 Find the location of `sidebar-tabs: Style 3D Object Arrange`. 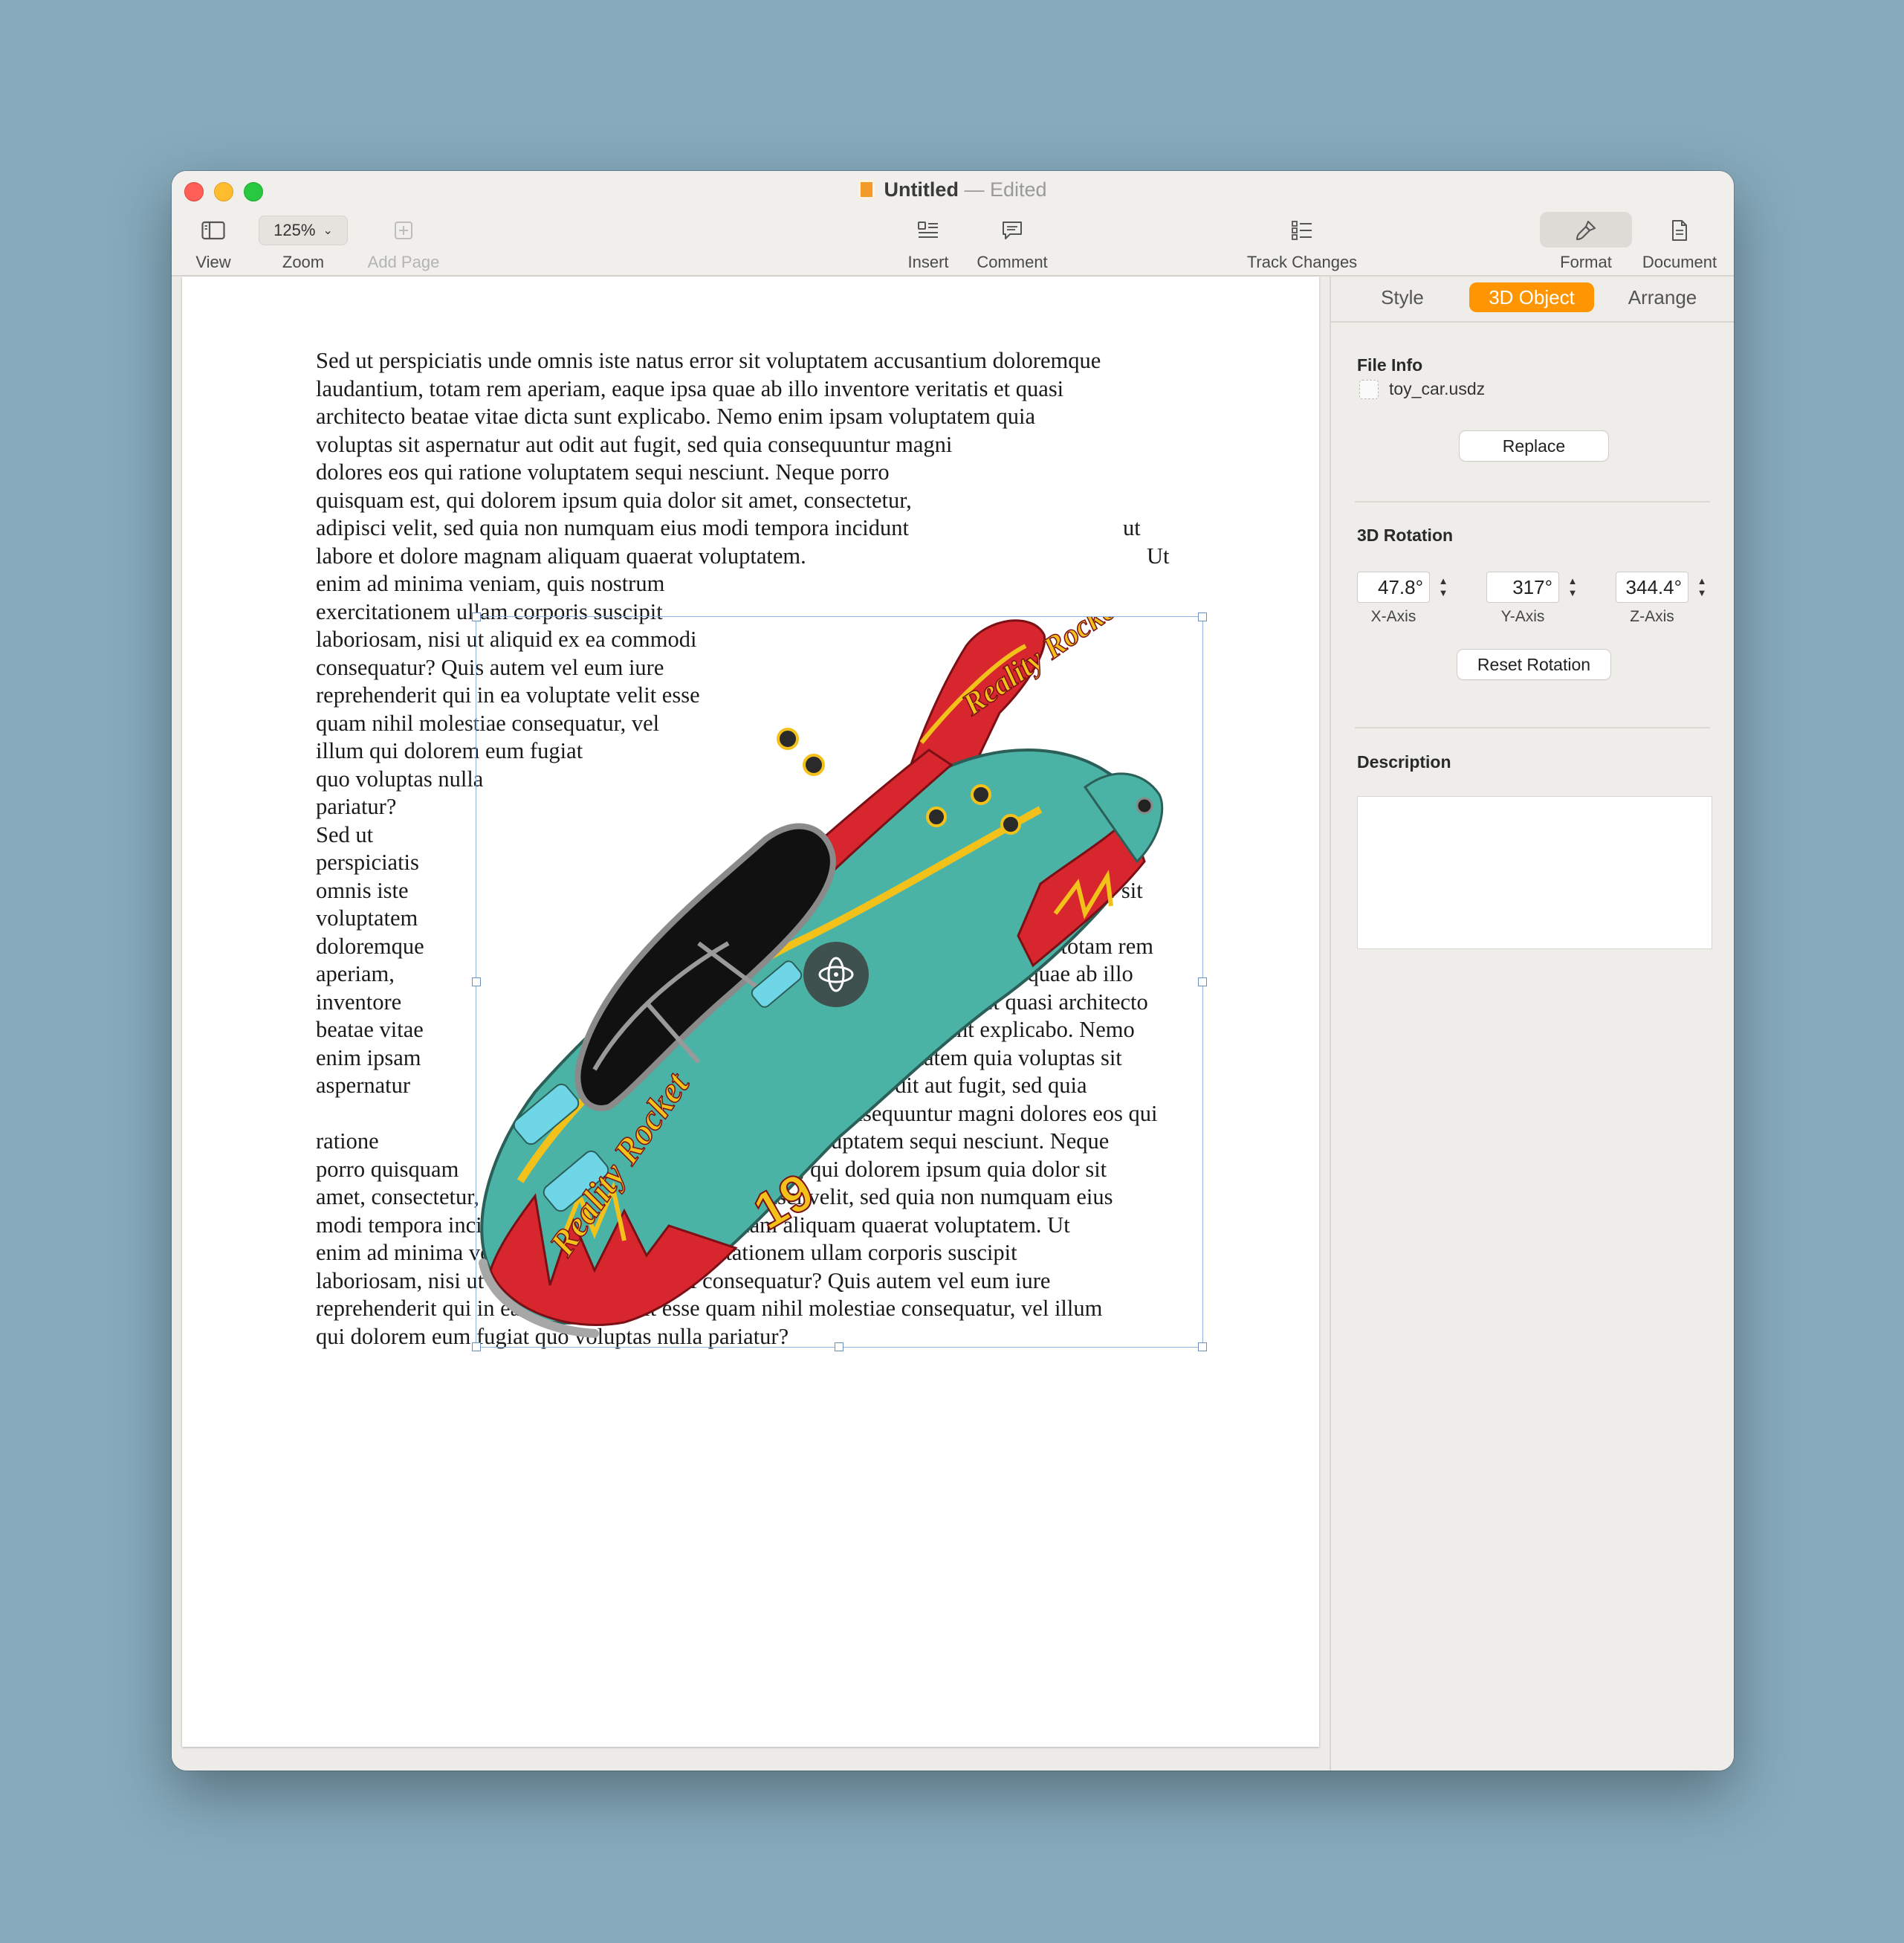

sidebar-tabs: Style 3D Object Arrange is located at coordinates (1533, 300).